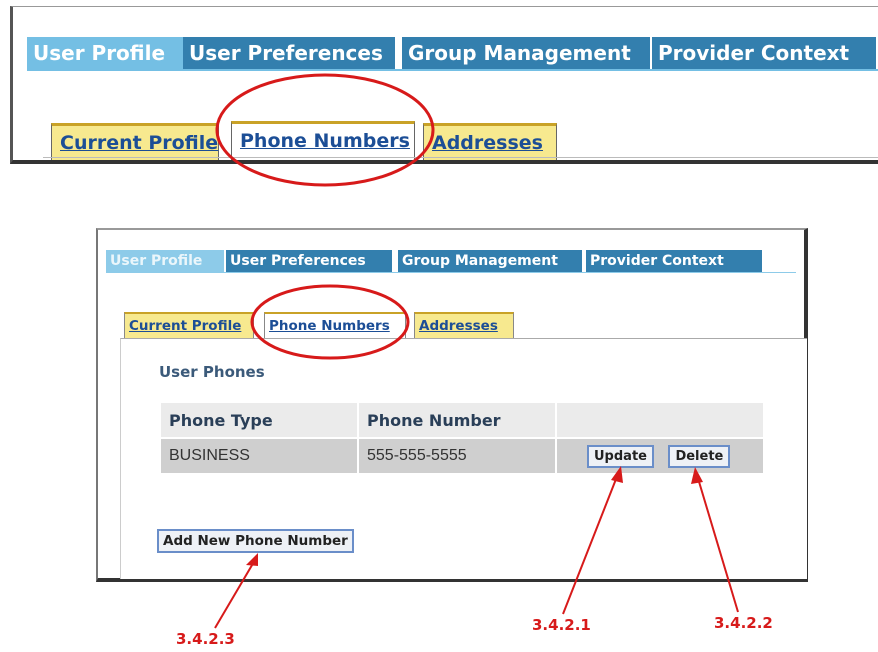 The image size is (878, 652). What do you see at coordinates (743, 623) in the screenshot?
I see `annotation-delete: 3.4.2.2` at bounding box center [743, 623].